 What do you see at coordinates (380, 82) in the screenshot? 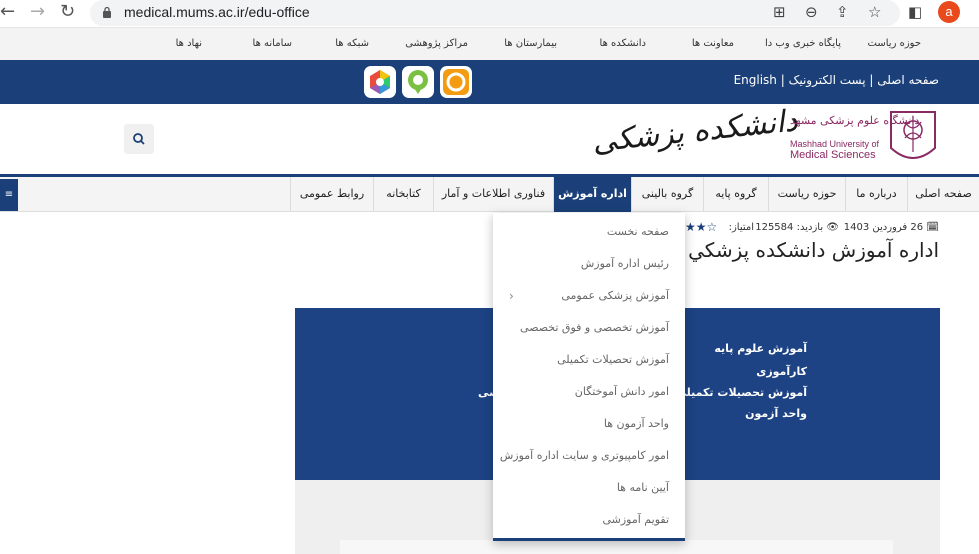
I see `app-icon-colorful` at bounding box center [380, 82].